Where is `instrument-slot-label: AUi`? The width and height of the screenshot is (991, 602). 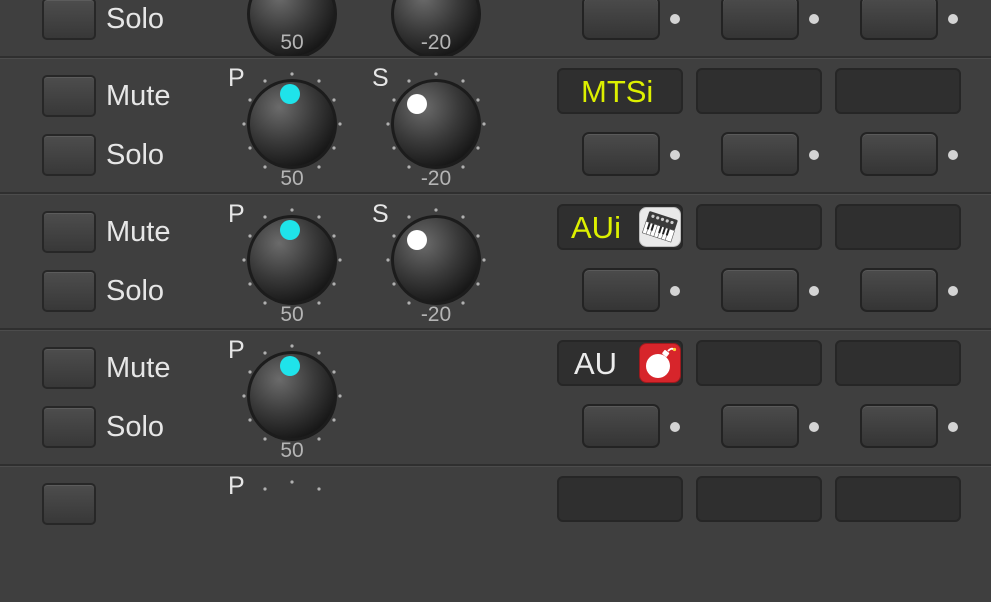 instrument-slot-label: AUi is located at coordinates (596, 227).